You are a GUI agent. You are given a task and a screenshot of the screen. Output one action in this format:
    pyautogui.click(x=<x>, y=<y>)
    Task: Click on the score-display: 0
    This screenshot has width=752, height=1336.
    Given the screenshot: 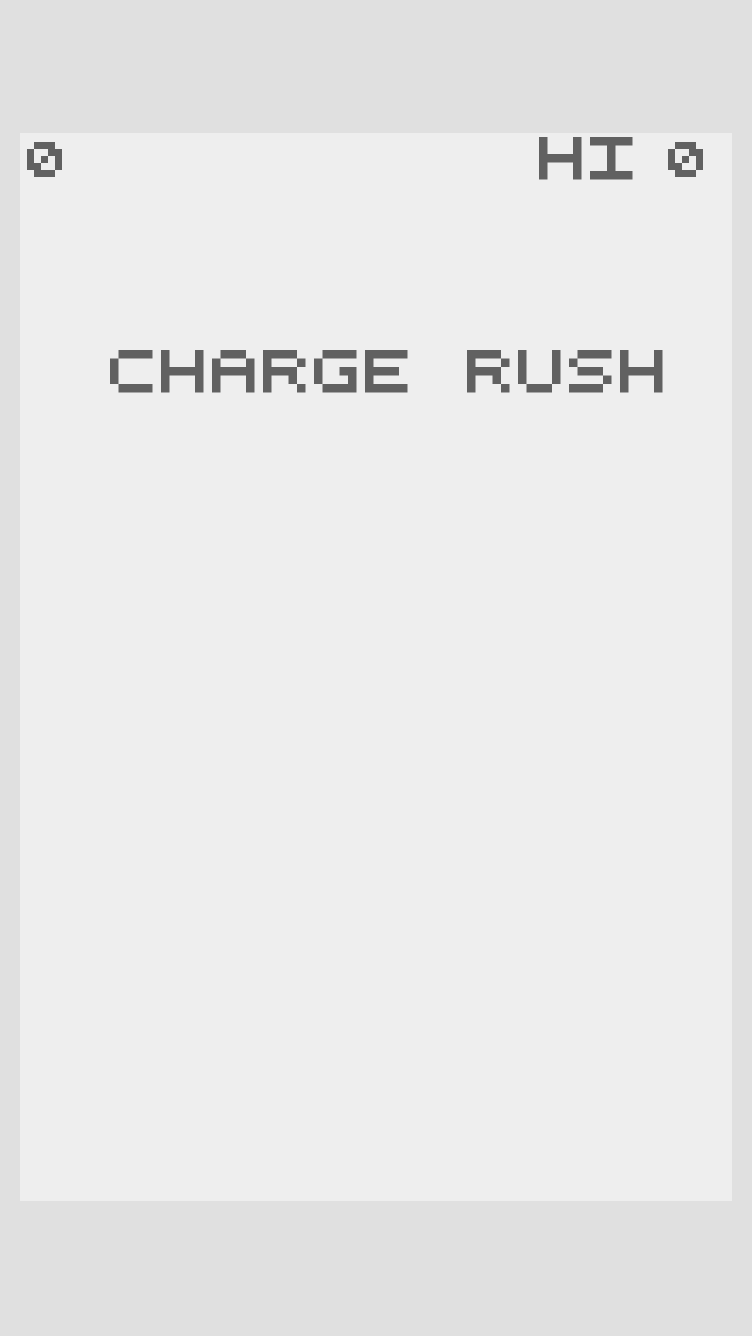 What is the action you would take?
    pyautogui.click(x=44, y=159)
    